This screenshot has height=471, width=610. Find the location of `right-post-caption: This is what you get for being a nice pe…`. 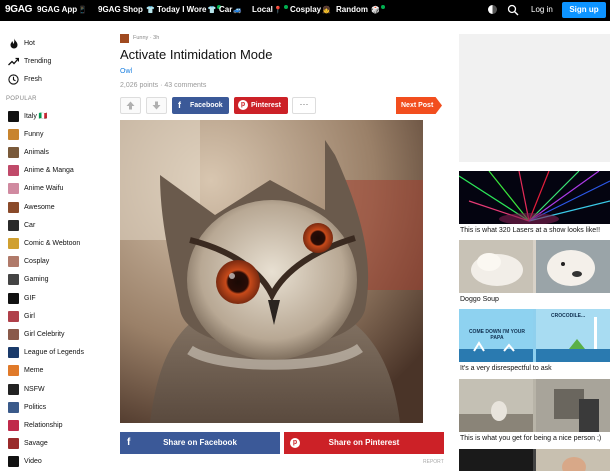

right-post-caption: This is what you get for being a nice pe… is located at coordinates (530, 438).